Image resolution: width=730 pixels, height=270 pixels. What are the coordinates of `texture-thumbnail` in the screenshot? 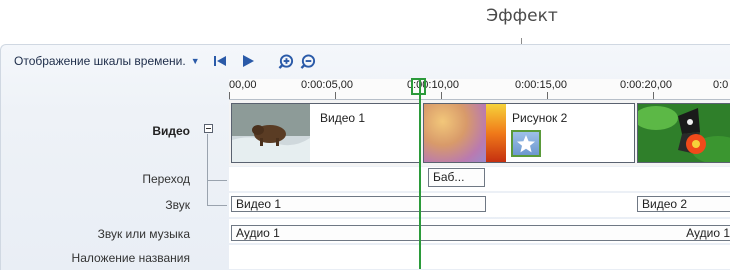 It's located at (455, 133).